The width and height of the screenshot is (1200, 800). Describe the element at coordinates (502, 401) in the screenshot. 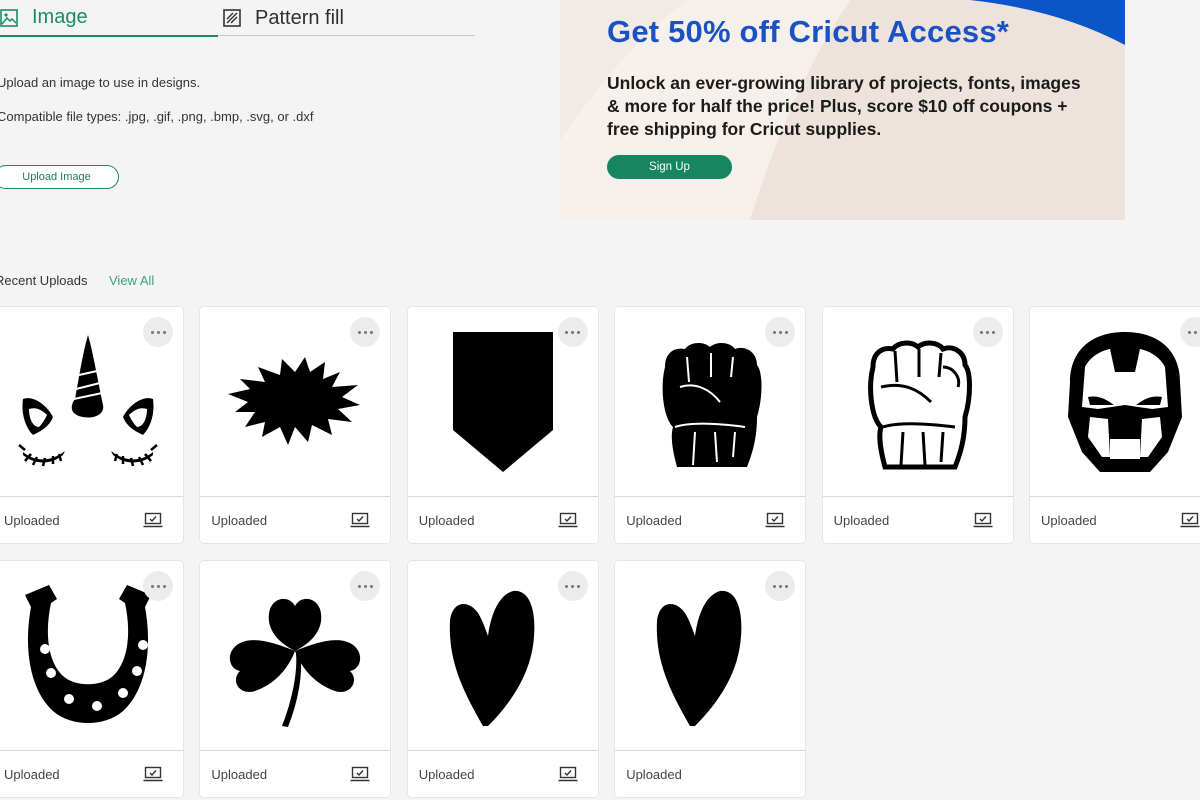

I see `pennant-image` at that location.